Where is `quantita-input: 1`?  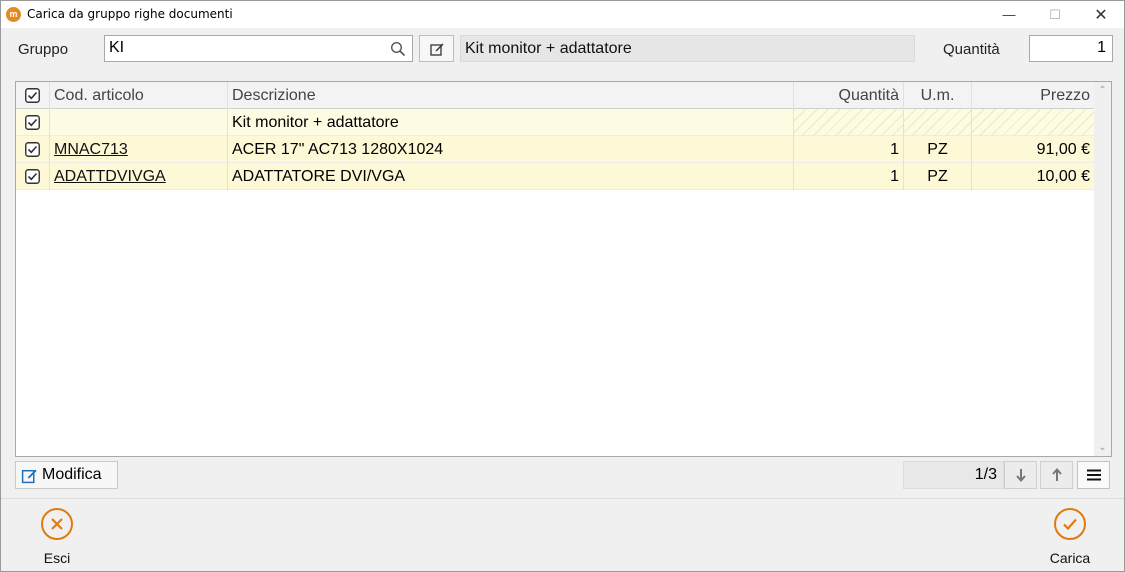
quantita-input: 1 is located at coordinates (1071, 48).